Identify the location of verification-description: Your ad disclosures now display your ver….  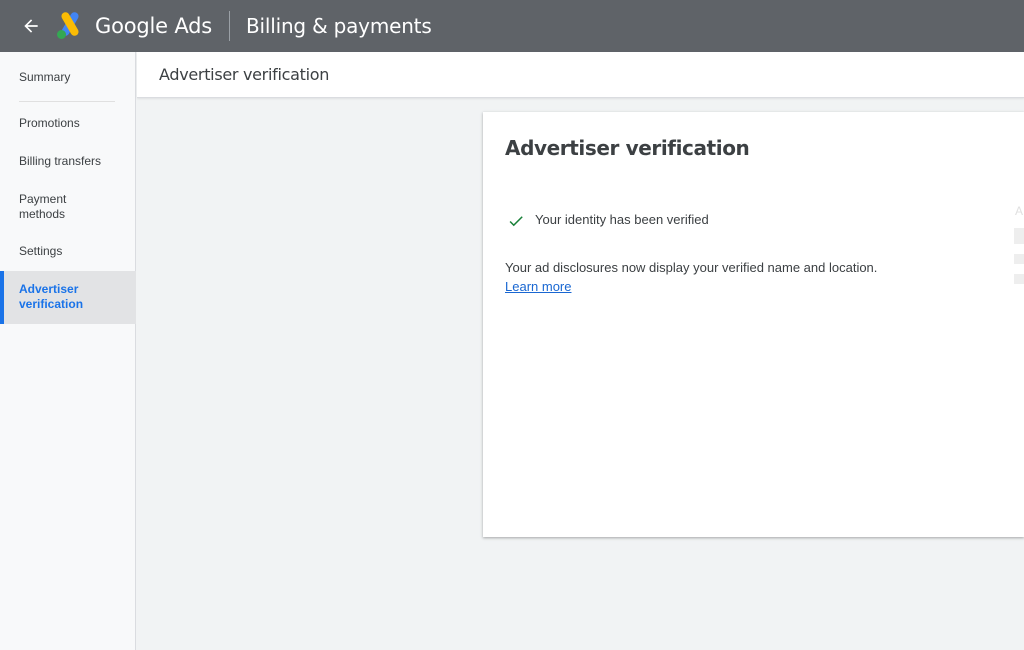
(691, 267).